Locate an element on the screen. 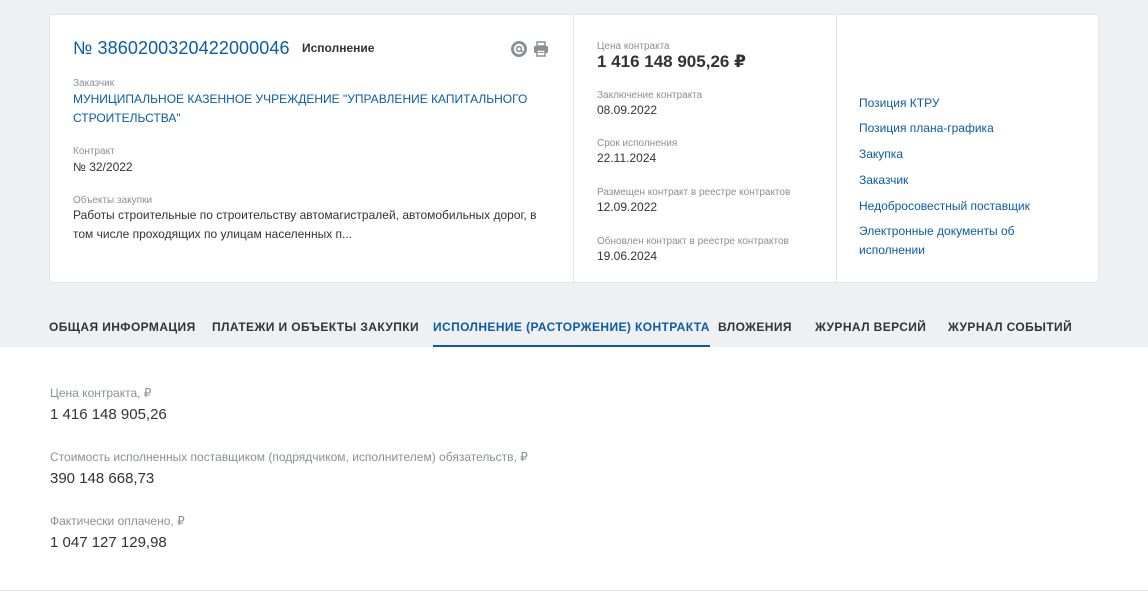  link-purchase: Закупка is located at coordinates (881, 154).